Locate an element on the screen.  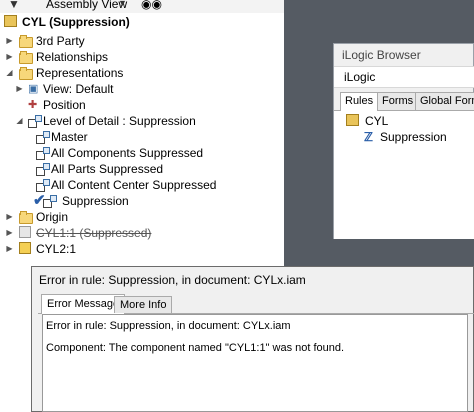
tree-item-lod-all-components: All Components Suppressed is located at coordinates (142, 153).